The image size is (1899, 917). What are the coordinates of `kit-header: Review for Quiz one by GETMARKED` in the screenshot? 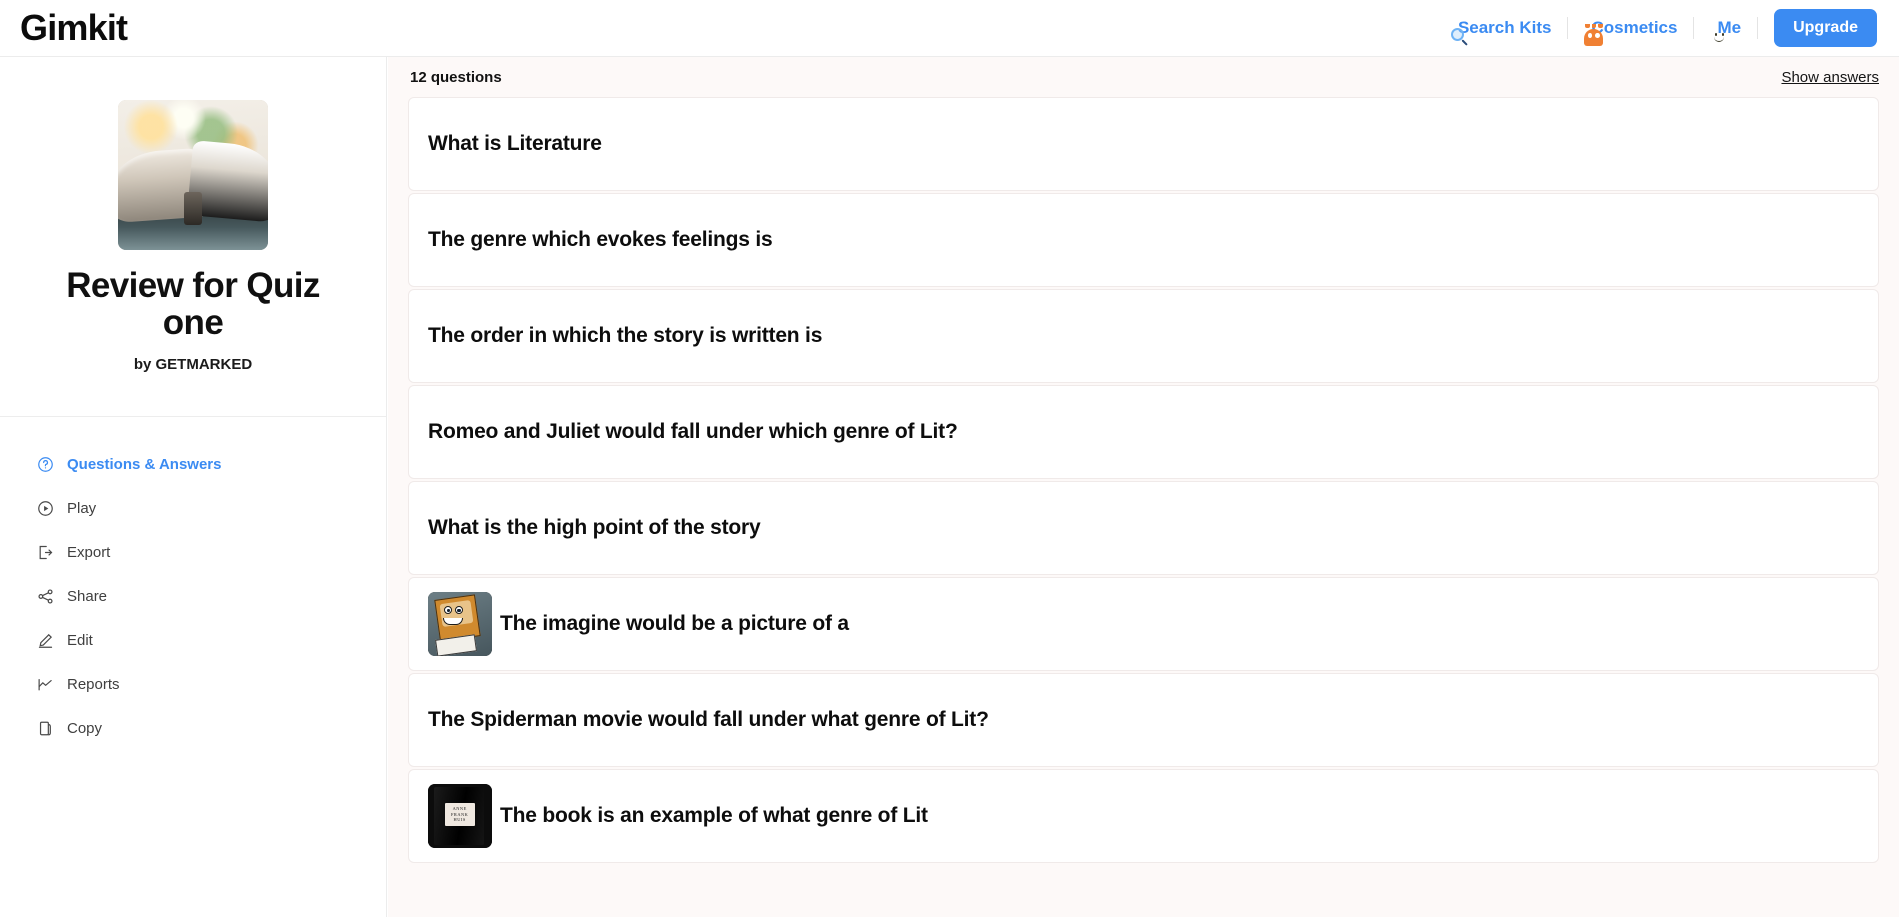 It's located at (193, 215).